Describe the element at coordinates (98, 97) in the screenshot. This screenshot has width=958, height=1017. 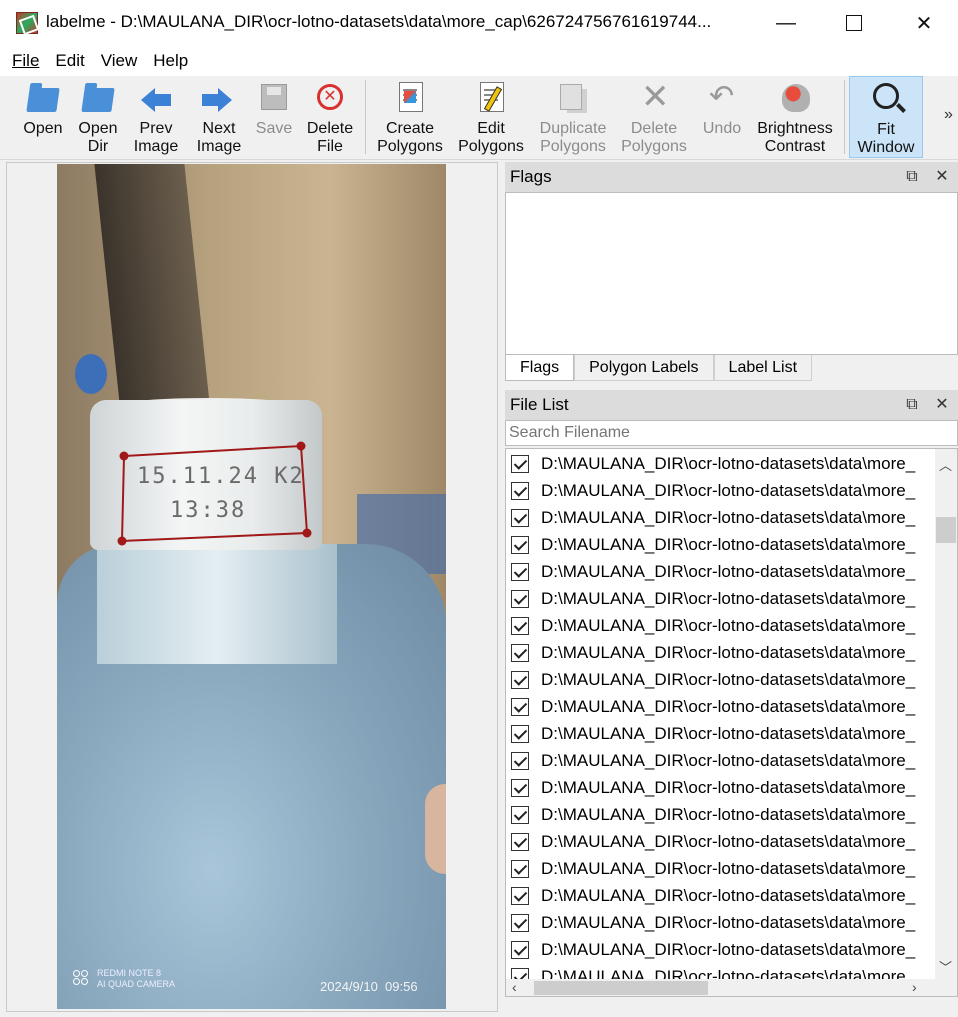
I see `open-dir-folder-icon` at that location.